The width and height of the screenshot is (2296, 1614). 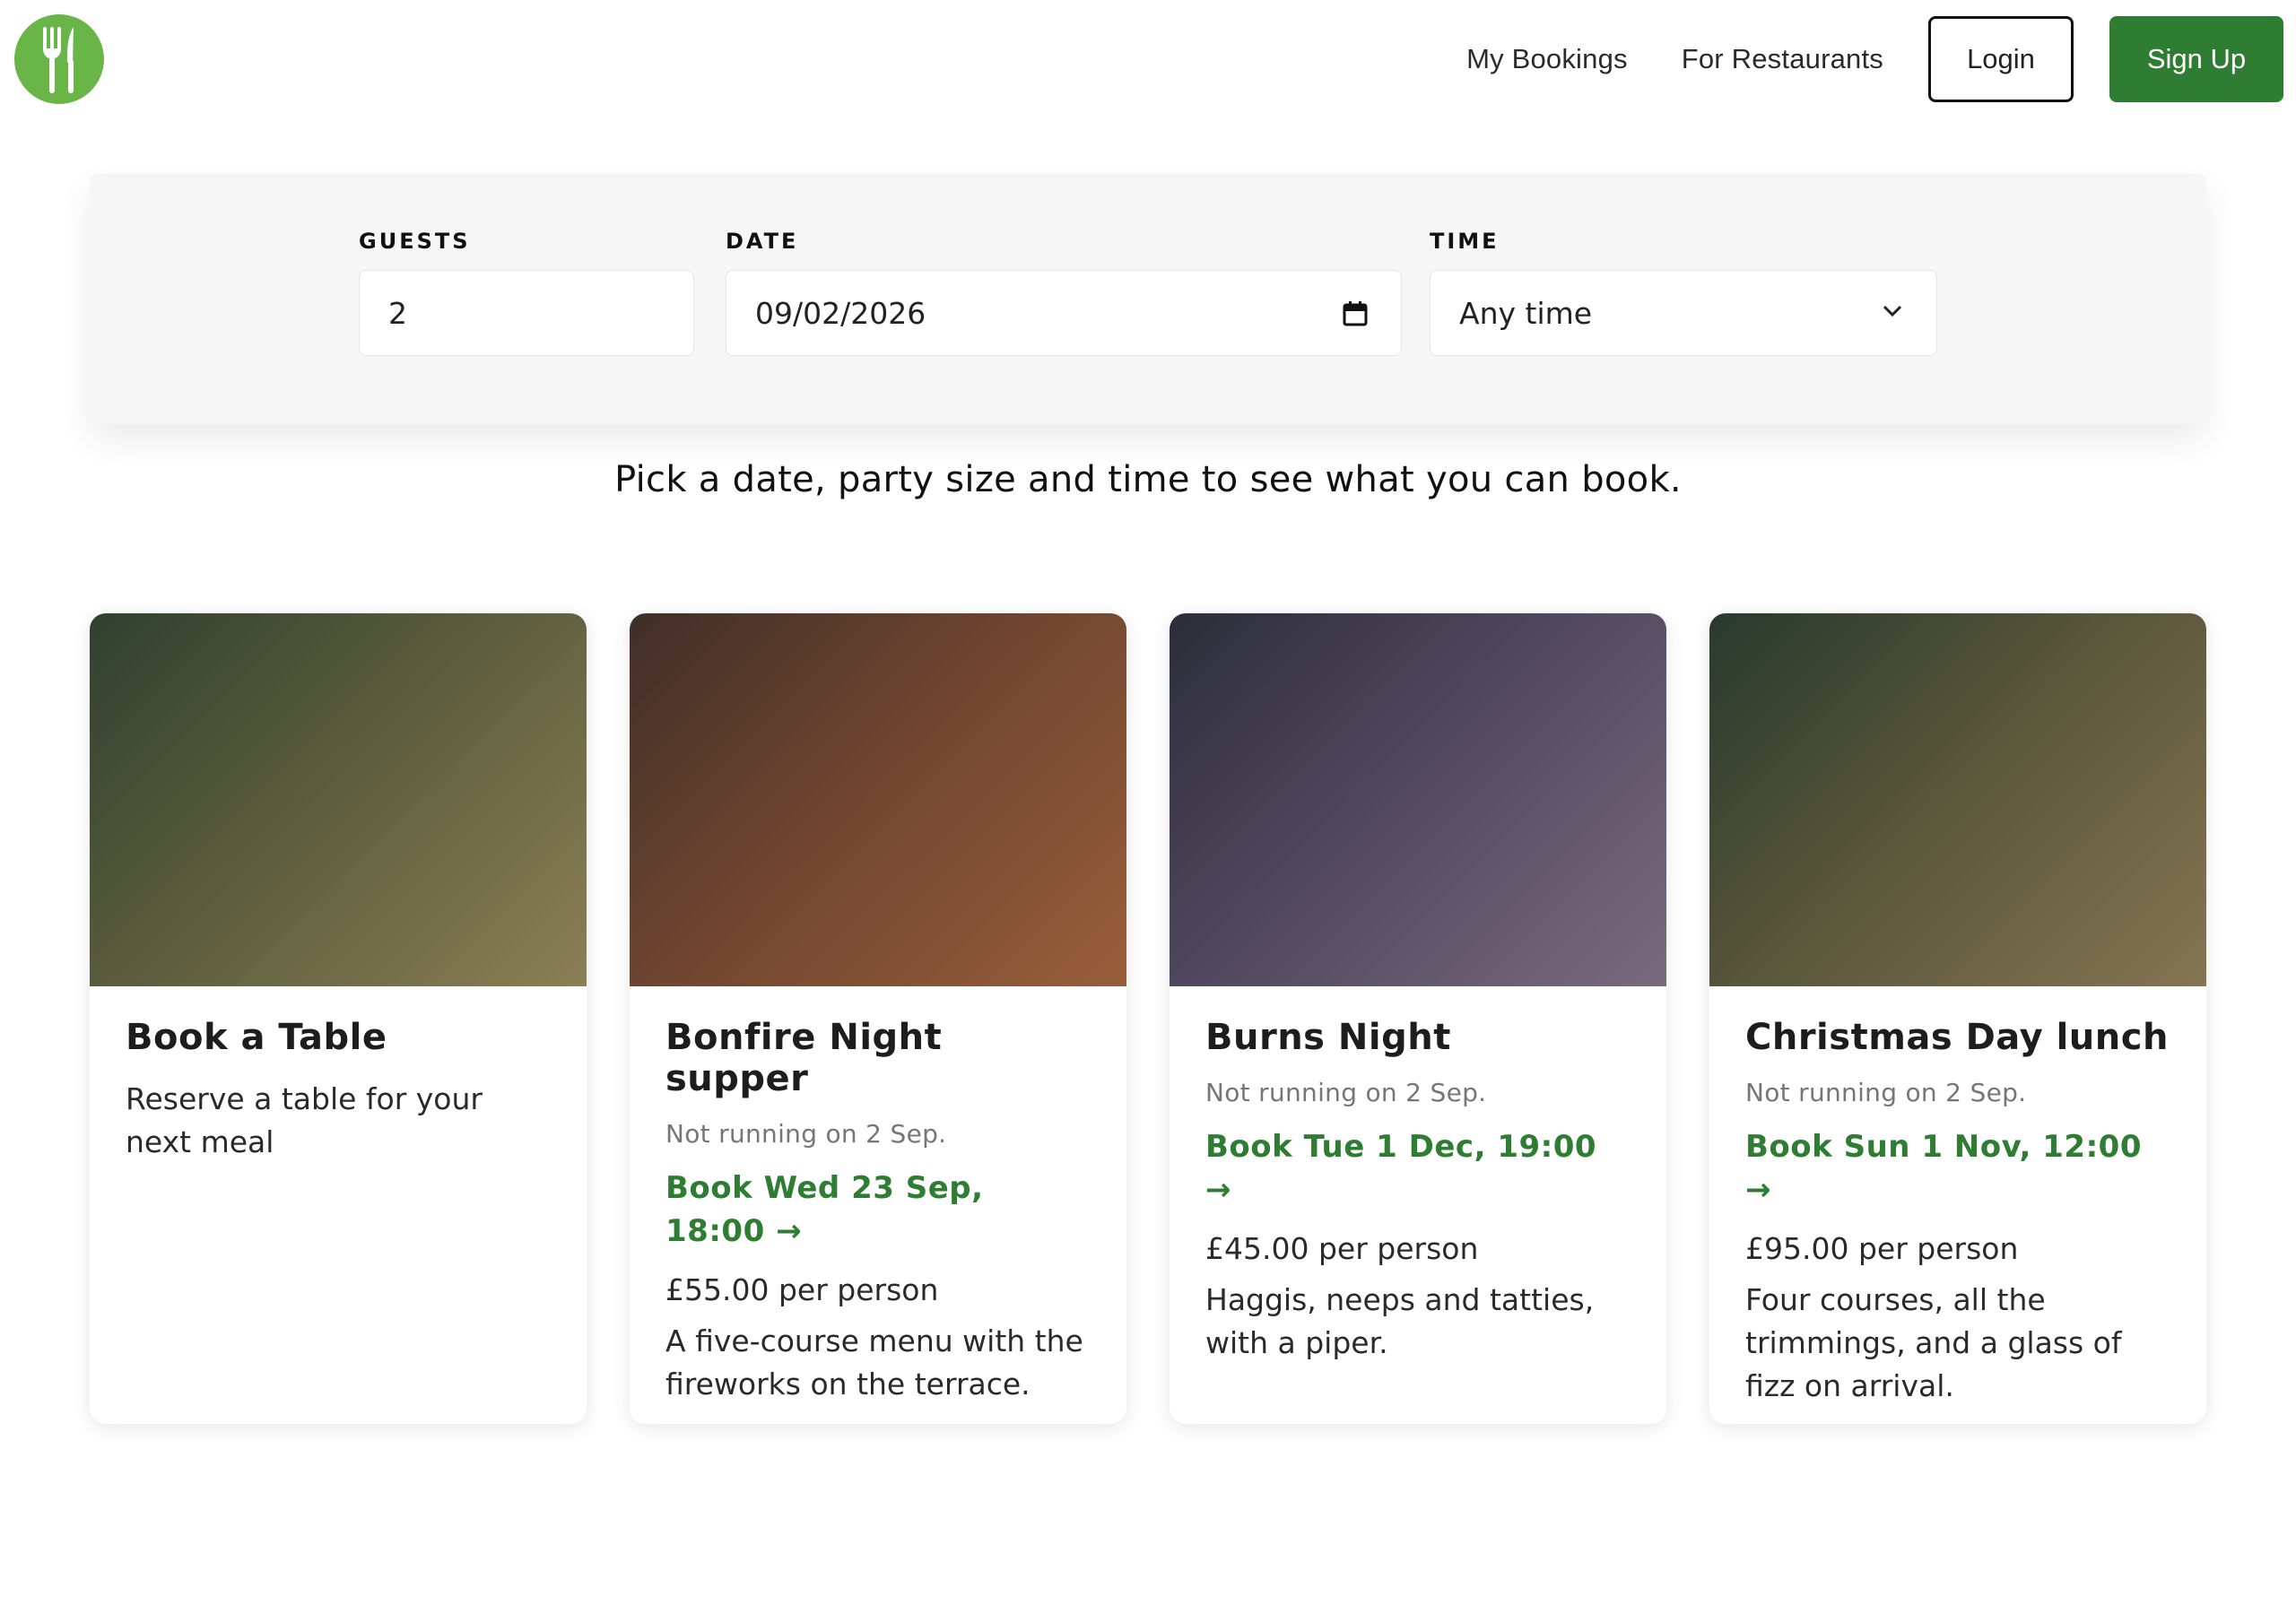 I want to click on chevron-down-icon, so click(x=1892, y=311).